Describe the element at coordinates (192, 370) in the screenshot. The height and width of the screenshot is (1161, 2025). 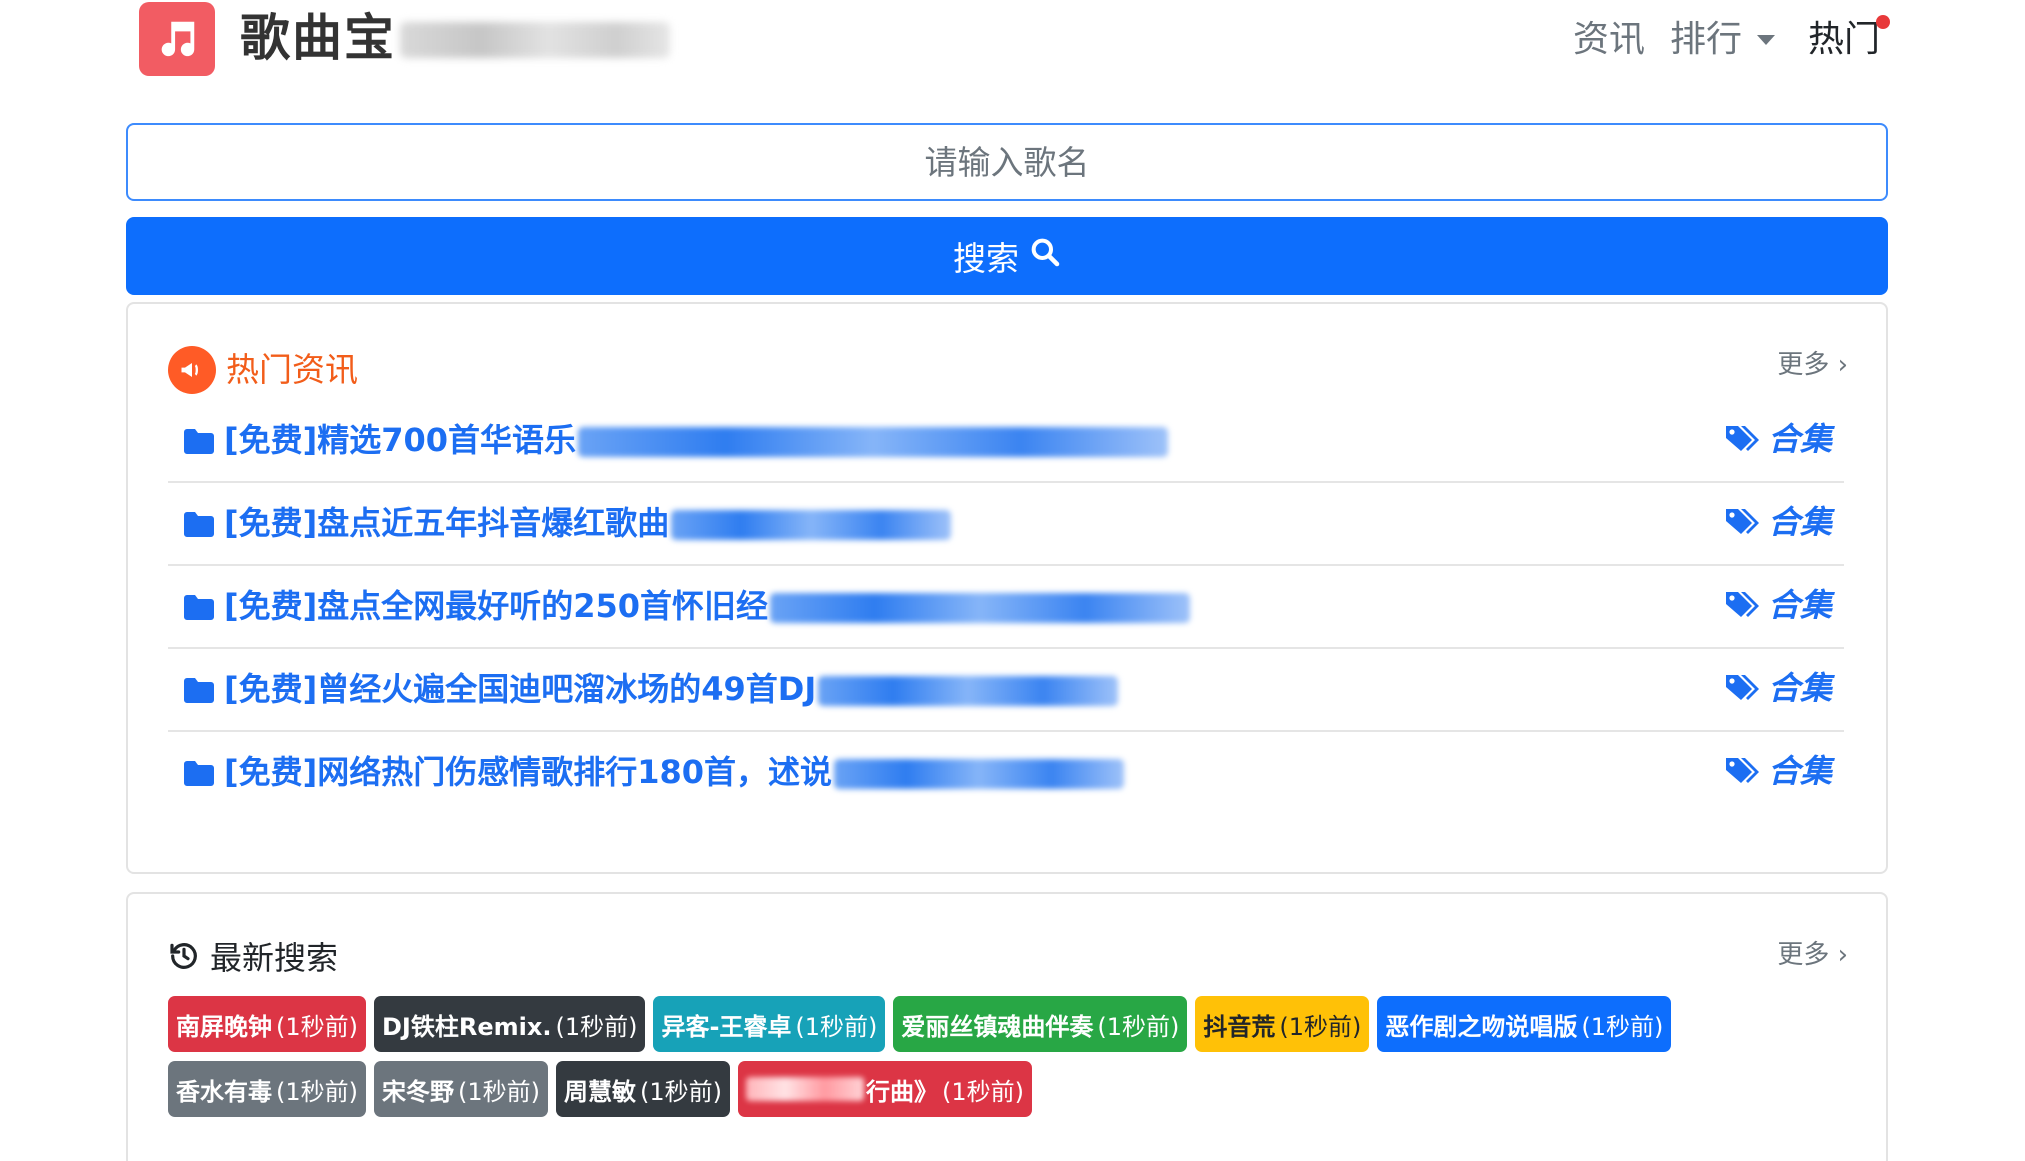
I see `megaphone-icon` at that location.